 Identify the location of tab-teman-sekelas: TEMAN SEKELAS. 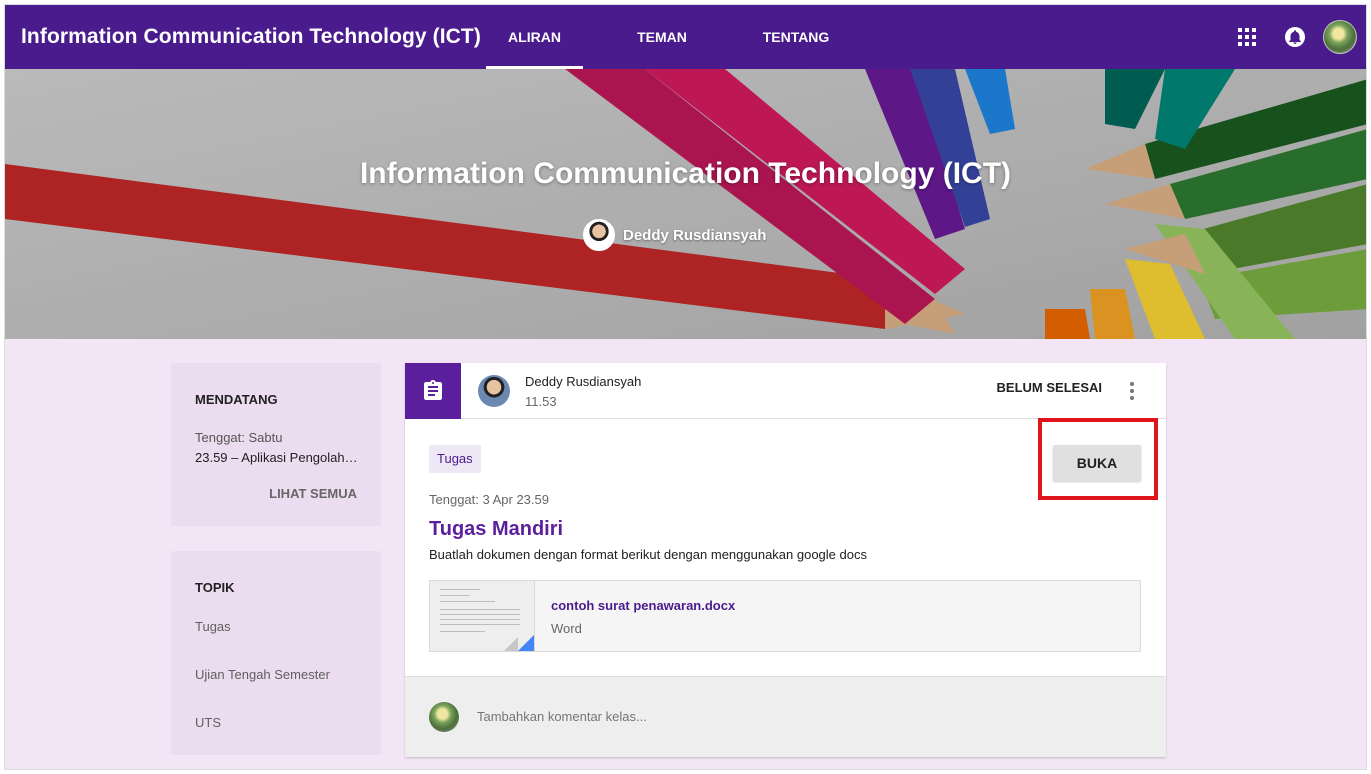
(662, 57).